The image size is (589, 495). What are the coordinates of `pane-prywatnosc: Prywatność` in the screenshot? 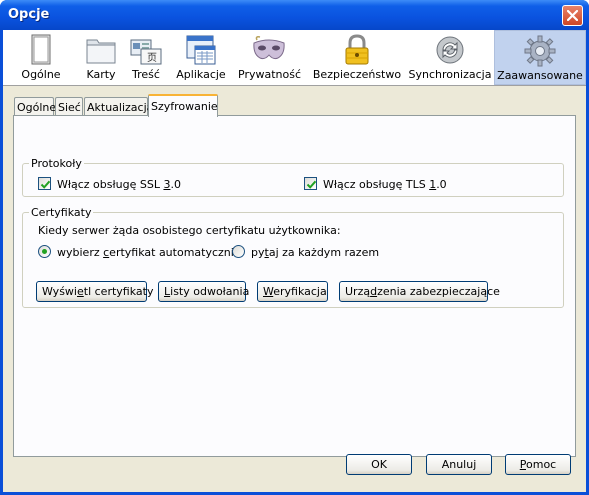 It's located at (270, 57).